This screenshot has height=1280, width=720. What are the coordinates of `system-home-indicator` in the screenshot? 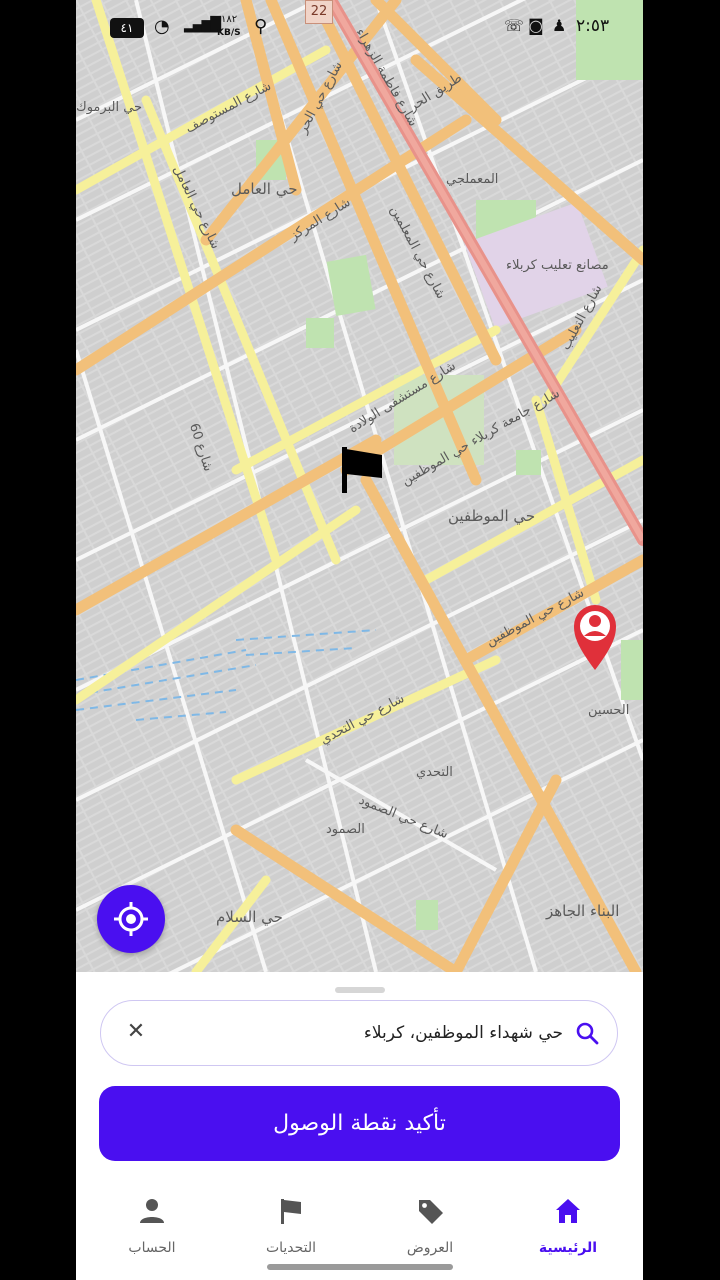 It's located at (360, 1267).